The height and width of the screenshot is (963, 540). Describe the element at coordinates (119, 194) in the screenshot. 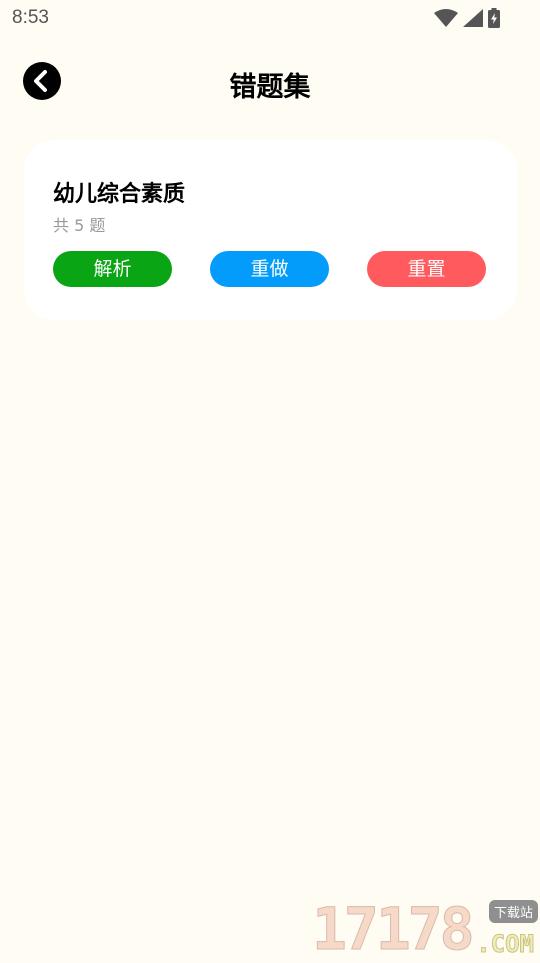

I see `card-title: 幼儿综合素质` at that location.